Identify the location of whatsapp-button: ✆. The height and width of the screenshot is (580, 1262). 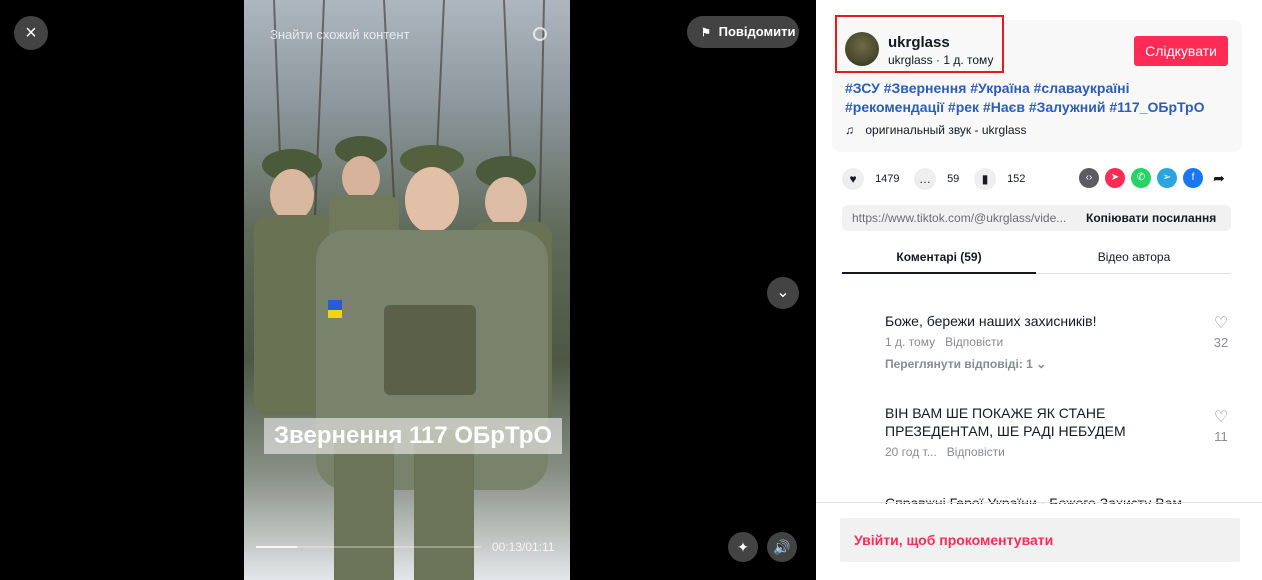
(1141, 178).